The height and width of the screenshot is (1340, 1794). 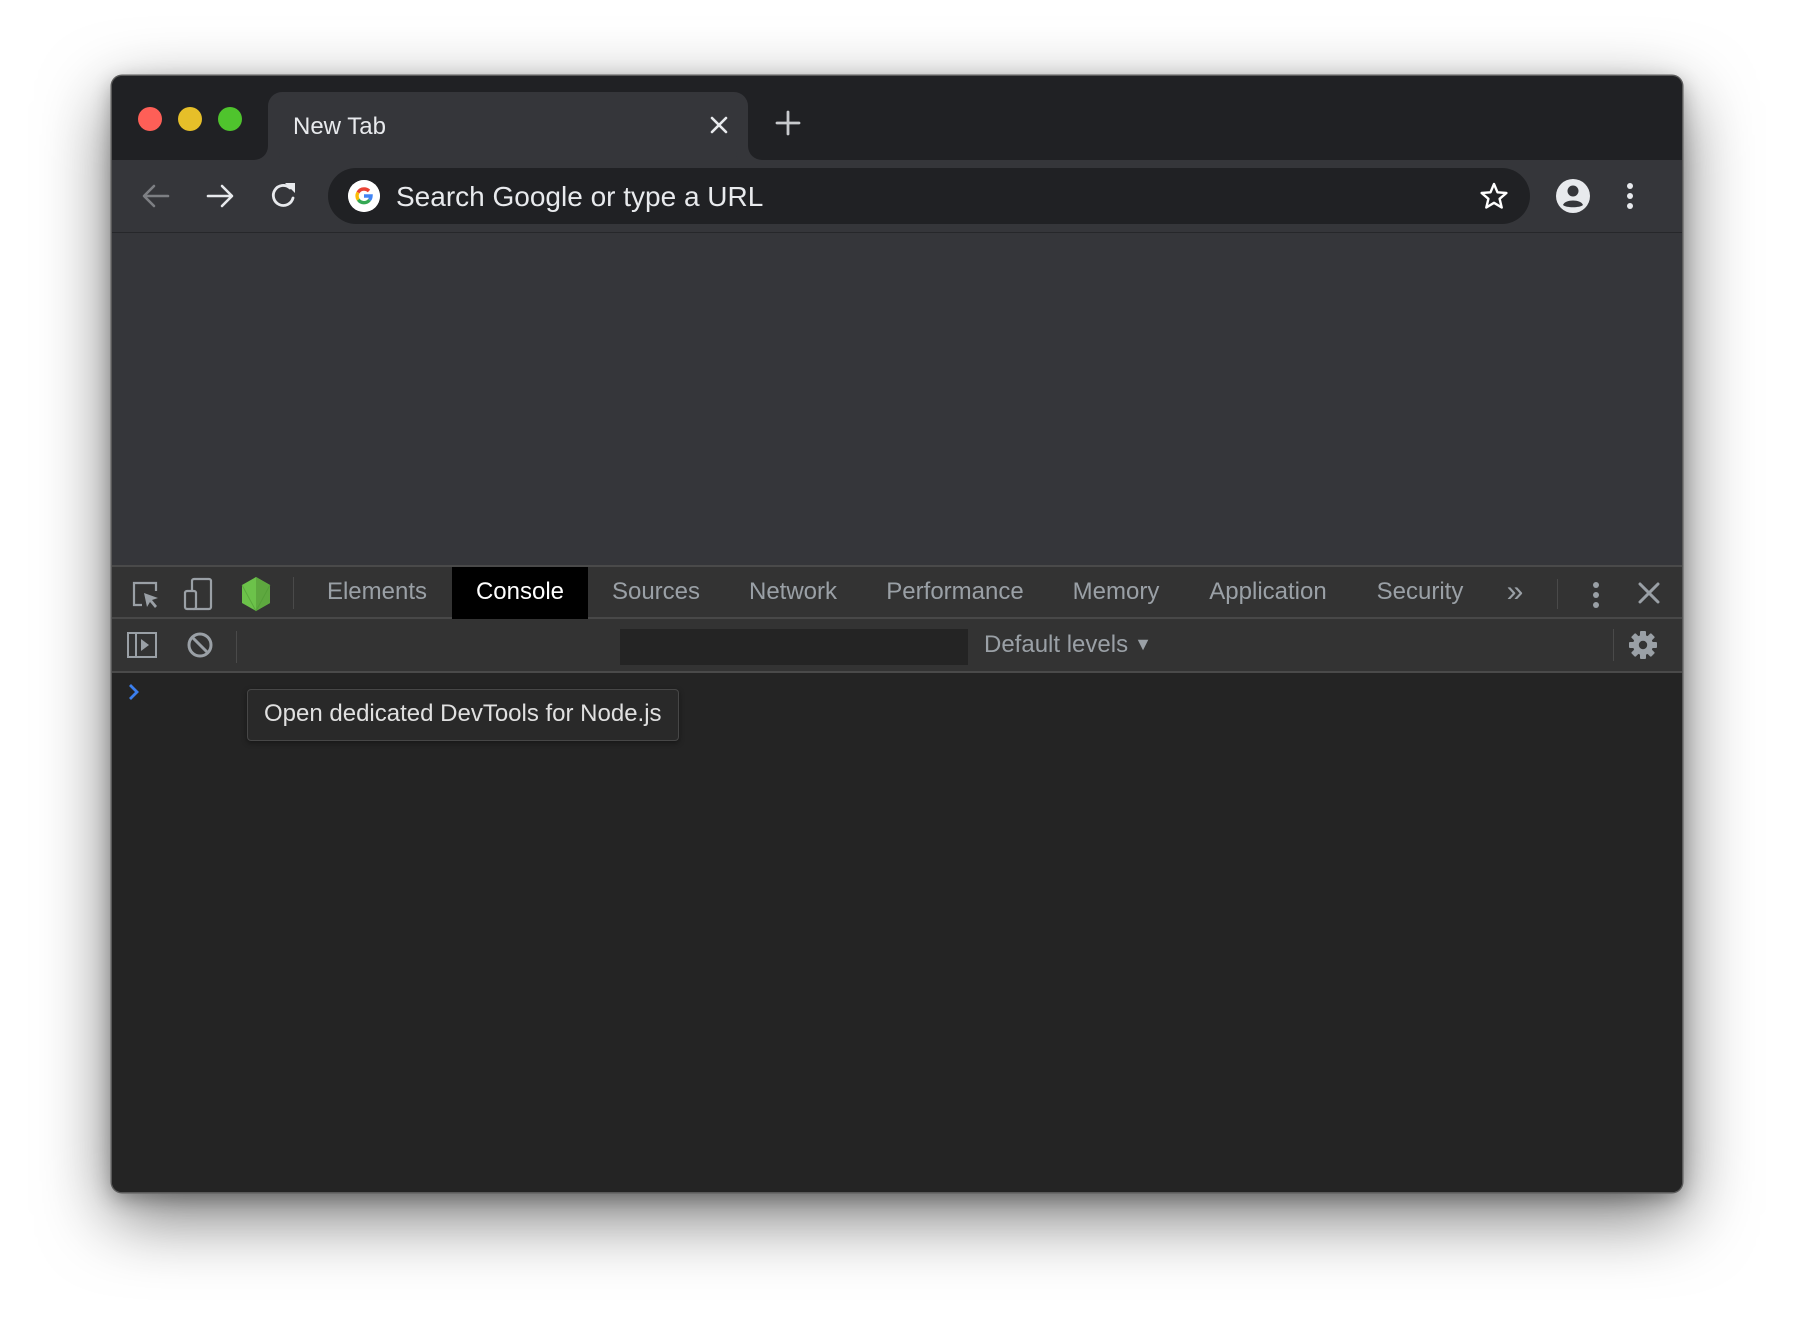 I want to click on window-zoom-button, so click(x=230, y=119).